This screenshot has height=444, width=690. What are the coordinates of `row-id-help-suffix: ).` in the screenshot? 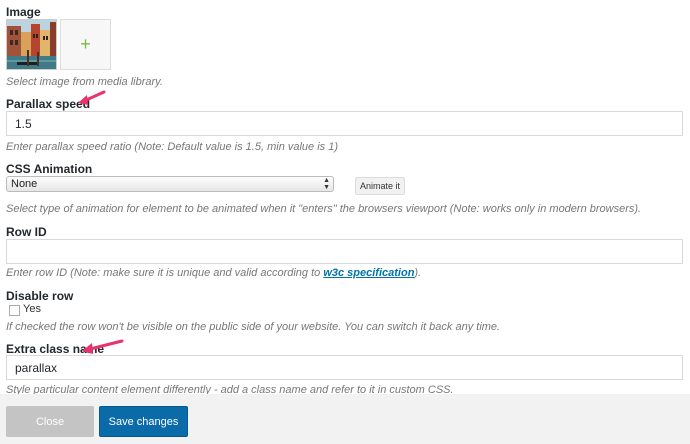 It's located at (418, 273).